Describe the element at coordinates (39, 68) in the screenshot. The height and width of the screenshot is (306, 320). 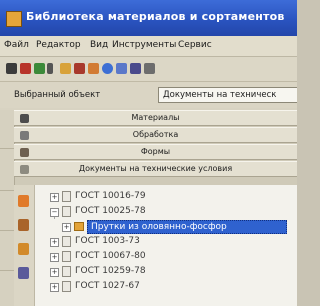
I see `table-icon` at that location.